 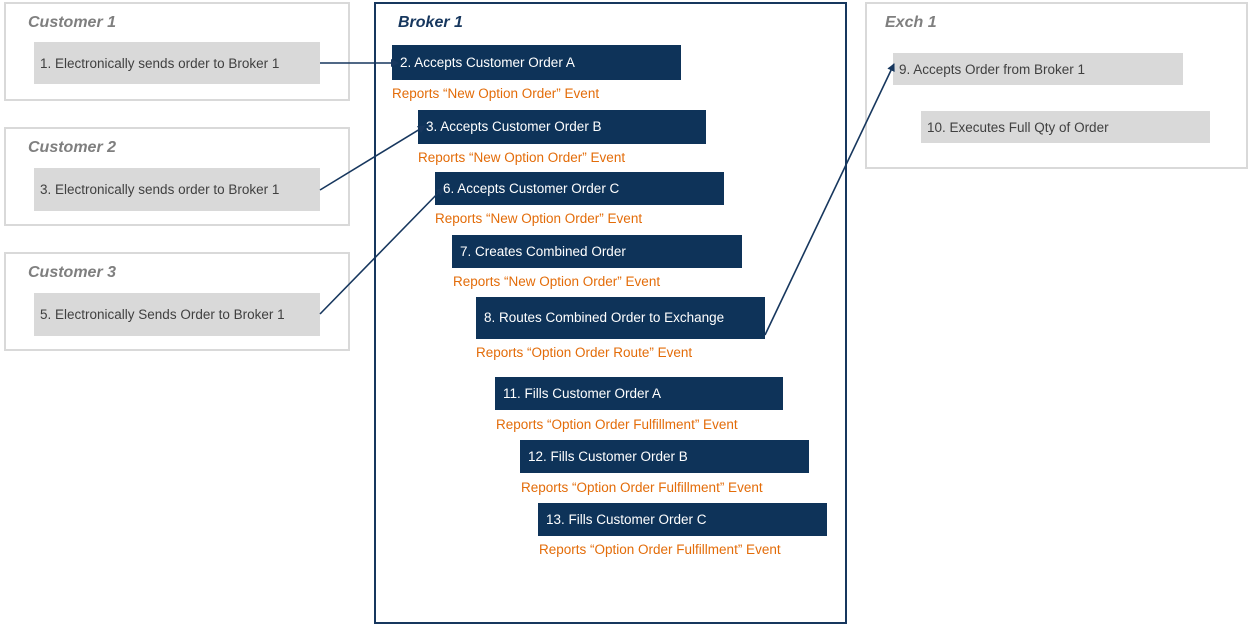 I want to click on arrow-c2-to-step3, so click(x=372, y=158).